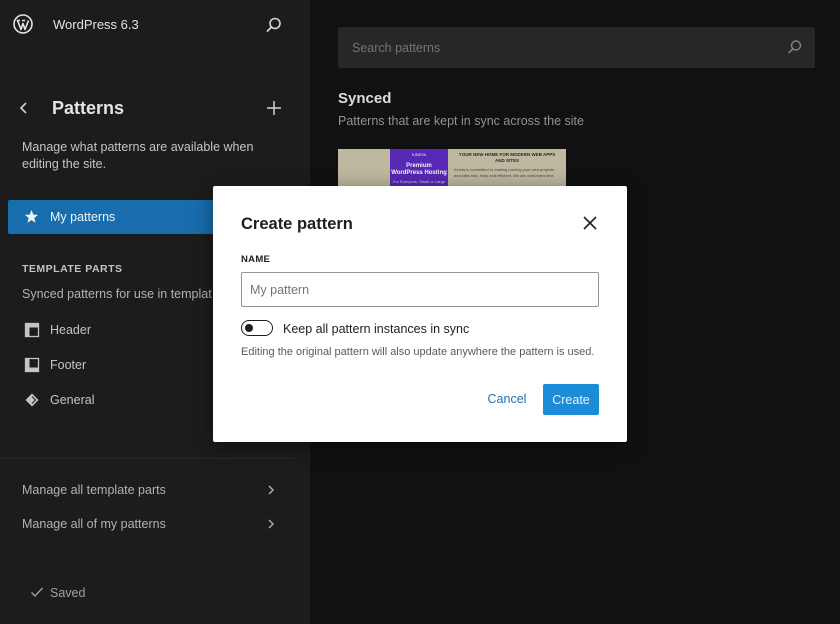  Describe the element at coordinates (255, 259) in the screenshot. I see `name-field-label: NAME` at that location.